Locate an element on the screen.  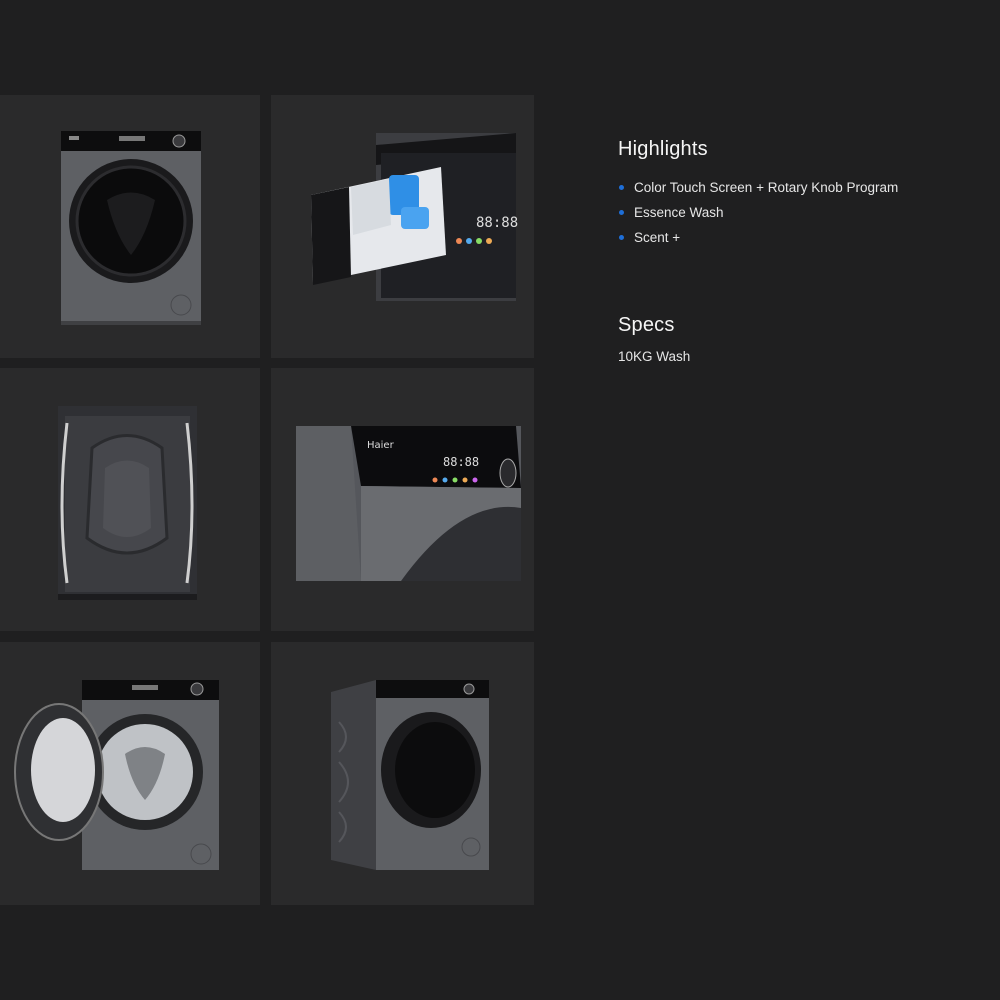
svg-text: Haier is located at coordinates (381, 445).